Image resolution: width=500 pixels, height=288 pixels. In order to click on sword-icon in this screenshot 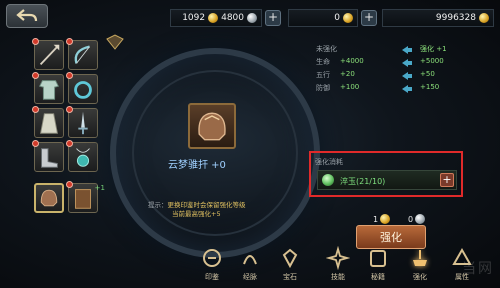, I will do `click(83, 123)`.